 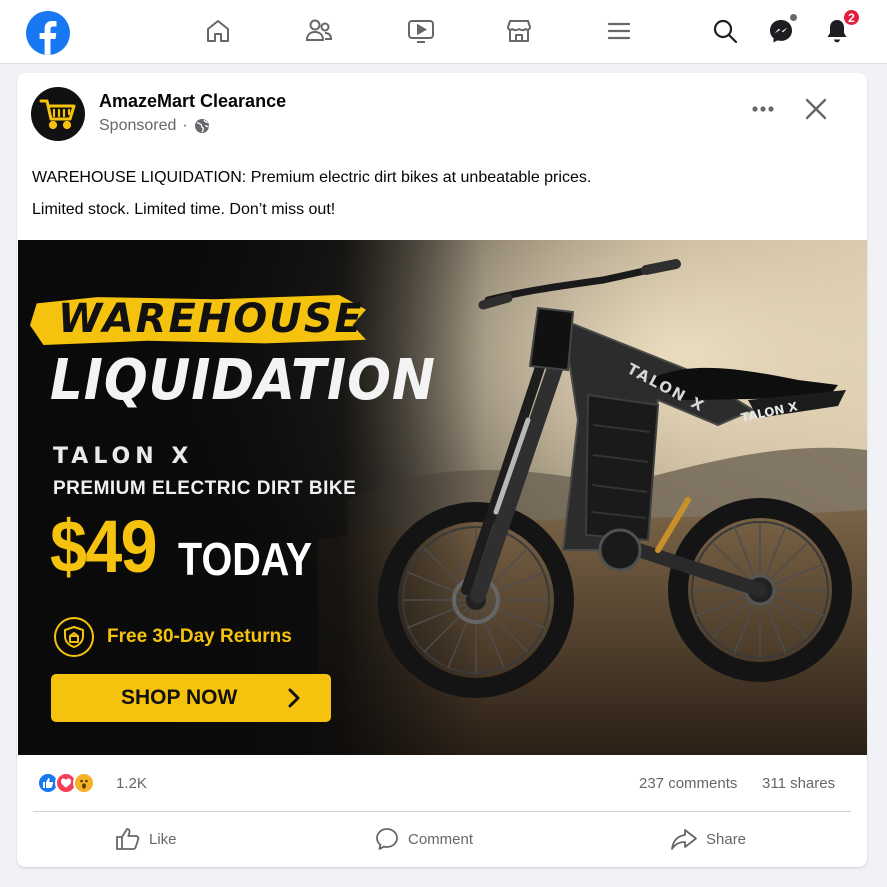 What do you see at coordinates (179, 697) in the screenshot?
I see `shop-now-label: SHOP NOW` at bounding box center [179, 697].